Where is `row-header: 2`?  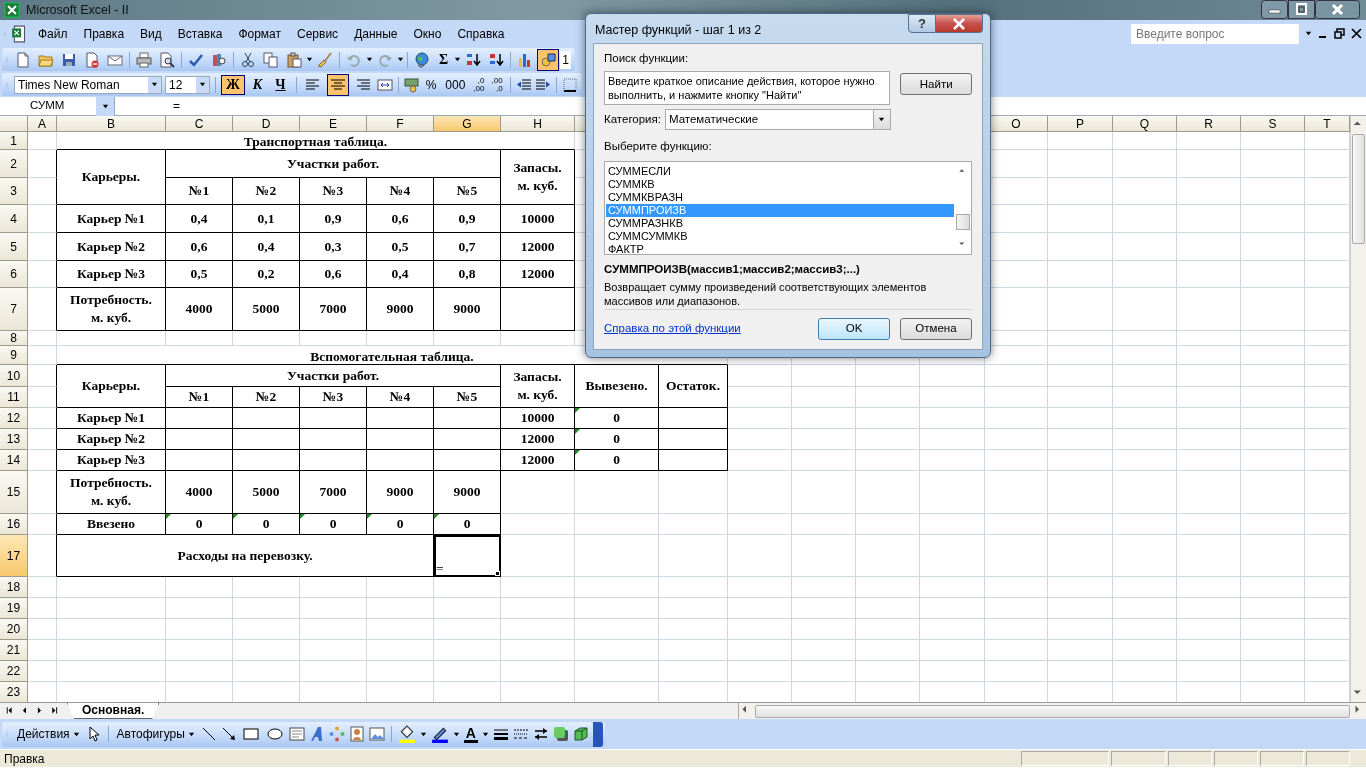
row-header: 2 is located at coordinates (14, 164).